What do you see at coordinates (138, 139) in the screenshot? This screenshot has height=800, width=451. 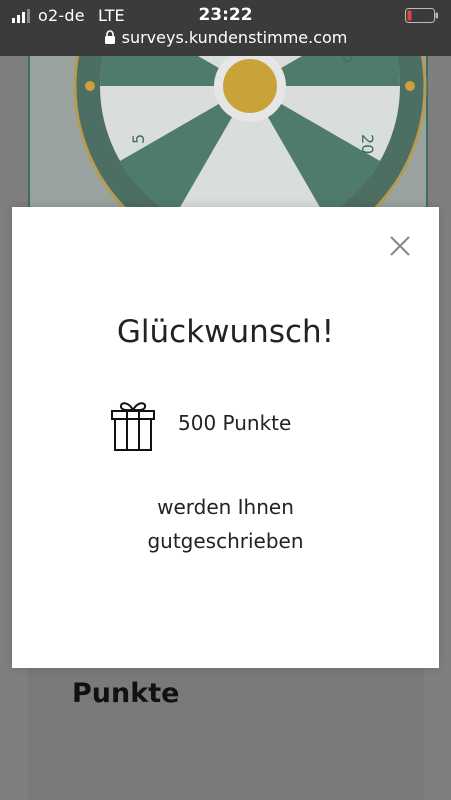 I see `wheel-label-5: 5` at bounding box center [138, 139].